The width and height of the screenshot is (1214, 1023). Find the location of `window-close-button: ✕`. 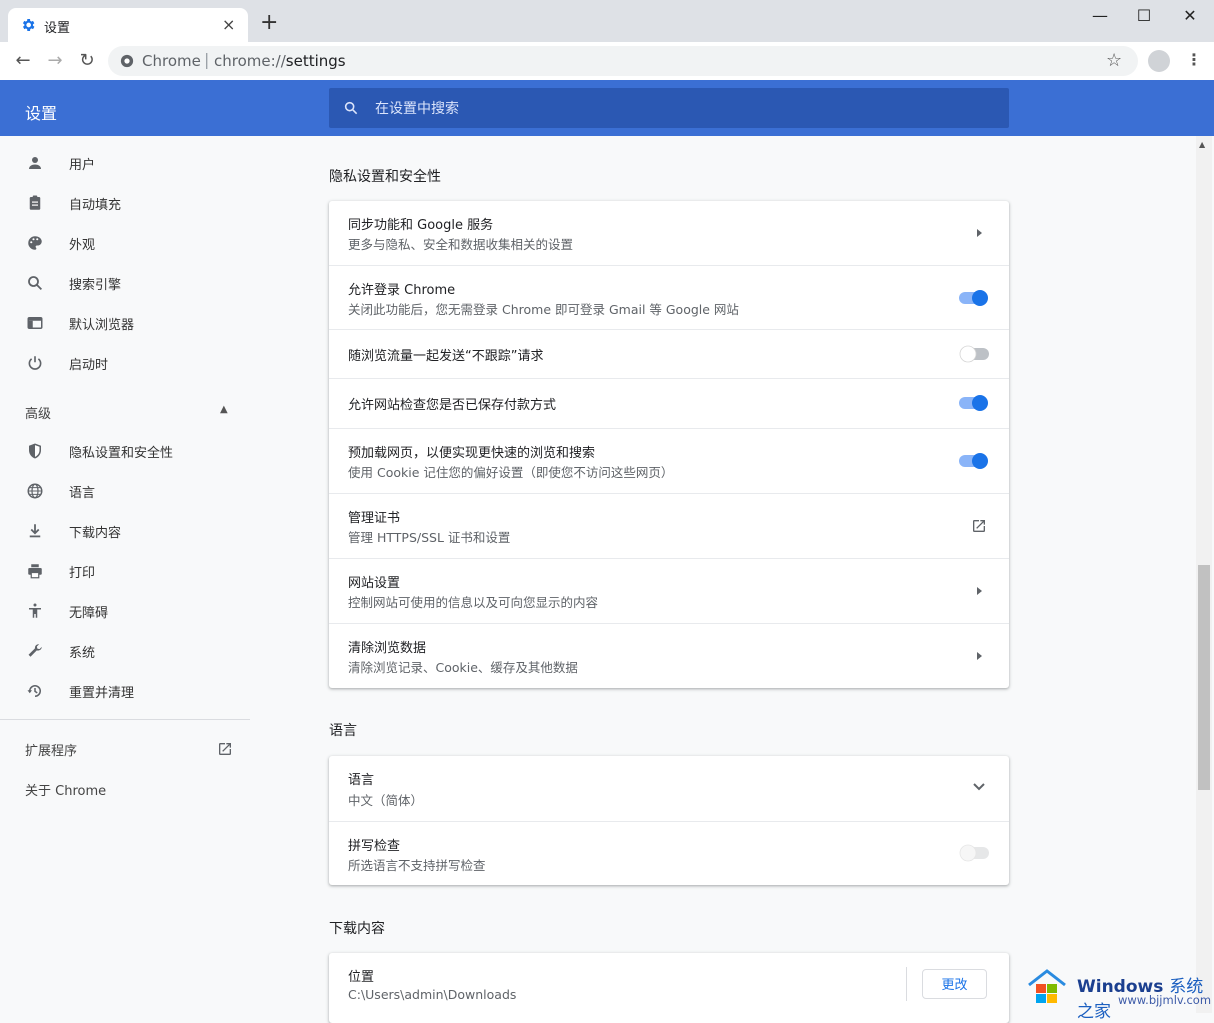

window-close-button: ✕ is located at coordinates (1190, 16).